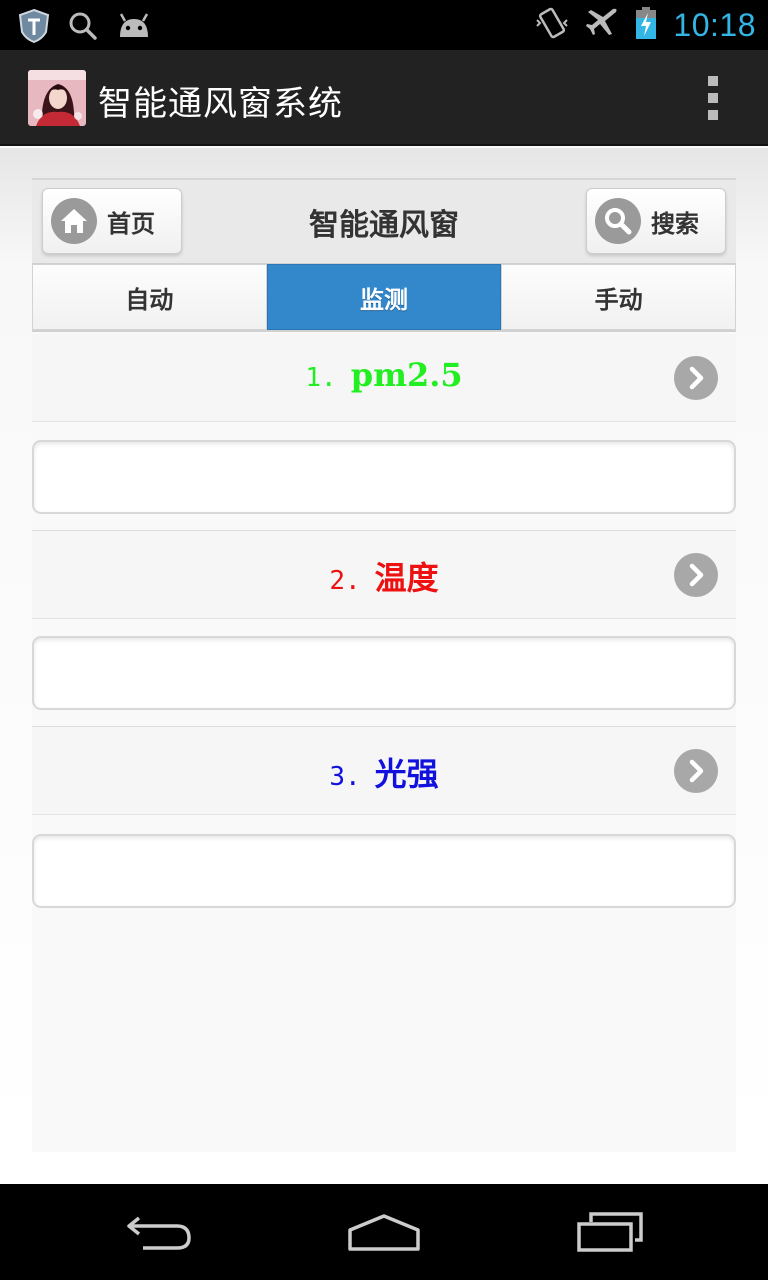 The height and width of the screenshot is (1280, 768). I want to click on battery-charging-icon, so click(646, 25).